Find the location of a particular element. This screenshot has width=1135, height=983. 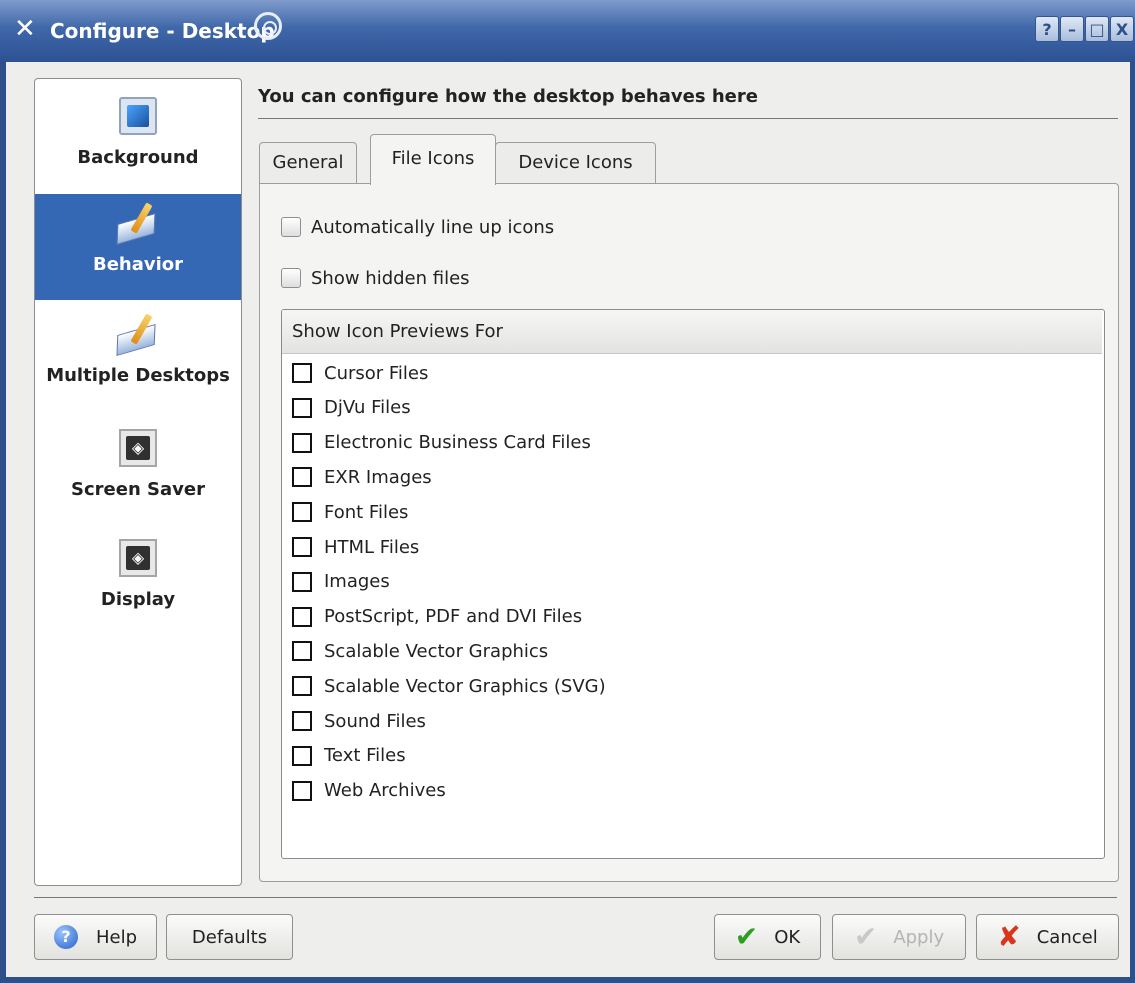

tab-general: General is located at coordinates (308, 163).